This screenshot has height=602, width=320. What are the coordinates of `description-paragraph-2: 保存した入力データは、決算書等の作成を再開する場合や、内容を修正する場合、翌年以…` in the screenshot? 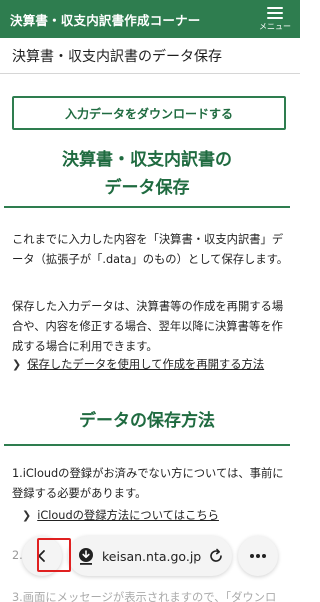 It's located at (148, 326).